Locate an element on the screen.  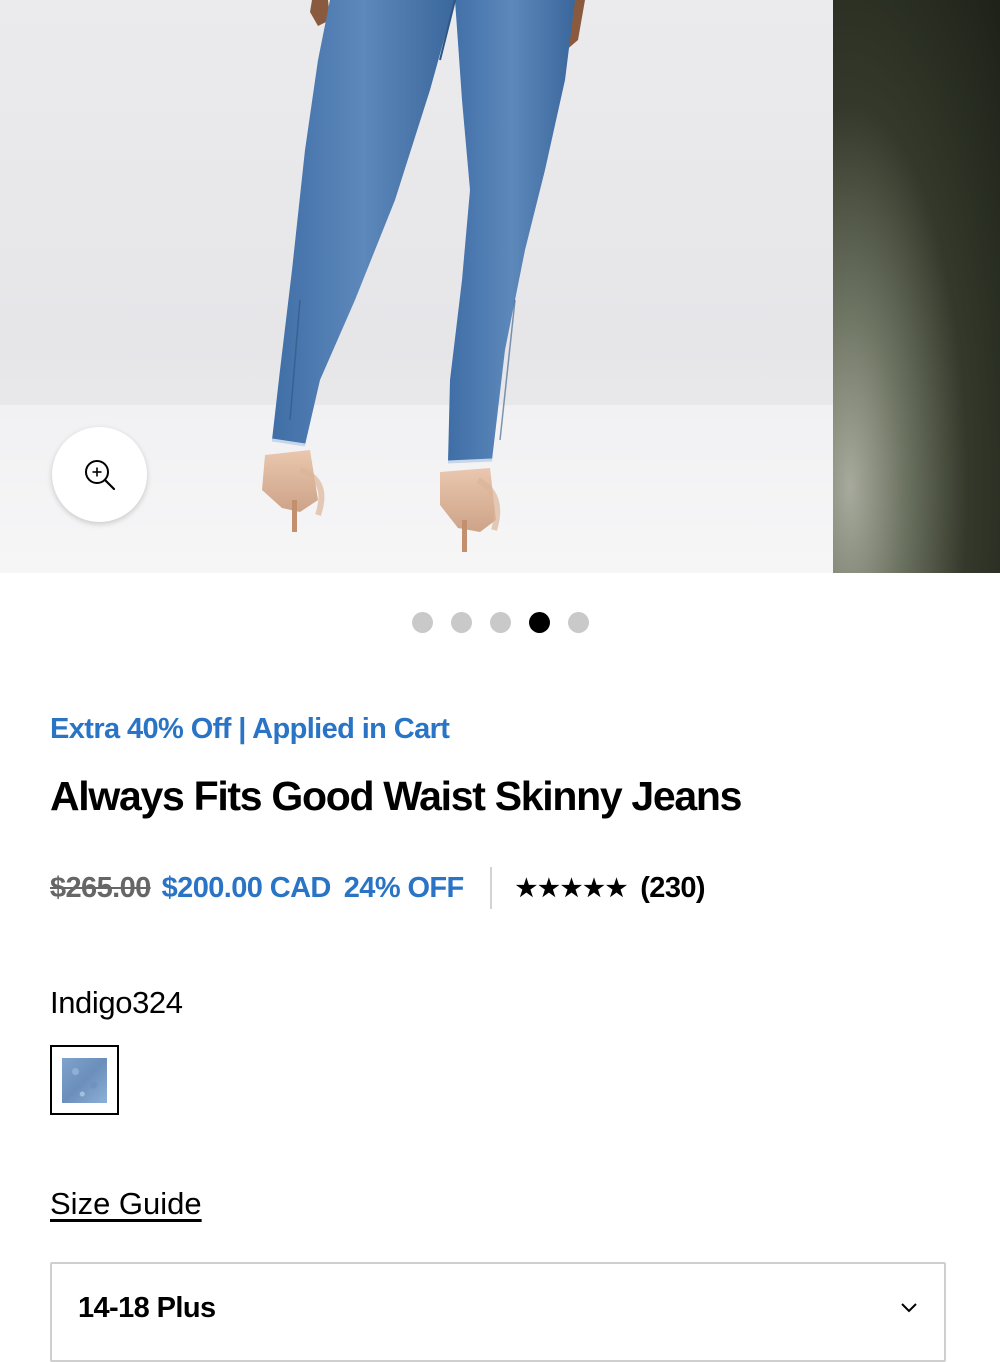
product-image-next is located at coordinates (916, 286).